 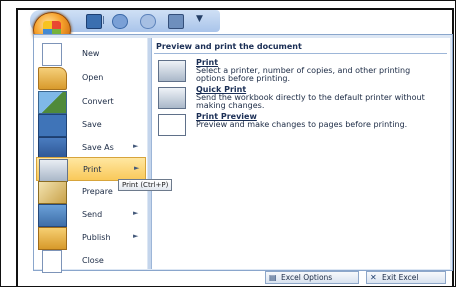 What do you see at coordinates (307, 277) in the screenshot?
I see `excel-options-label: Excel Options` at bounding box center [307, 277].